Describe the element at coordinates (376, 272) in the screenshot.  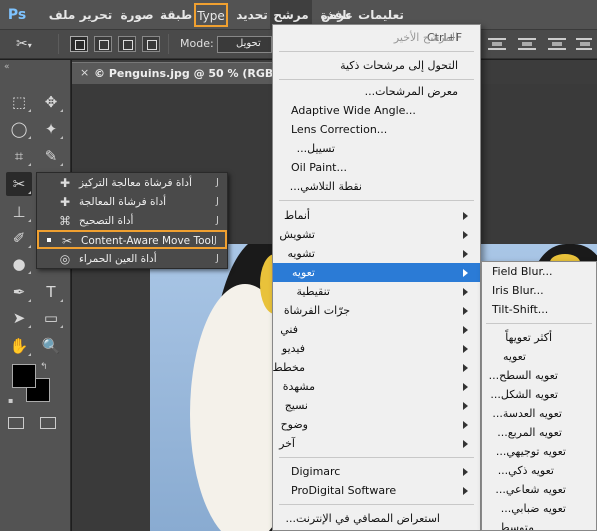
I see `filter-blur: تعويه` at that location.